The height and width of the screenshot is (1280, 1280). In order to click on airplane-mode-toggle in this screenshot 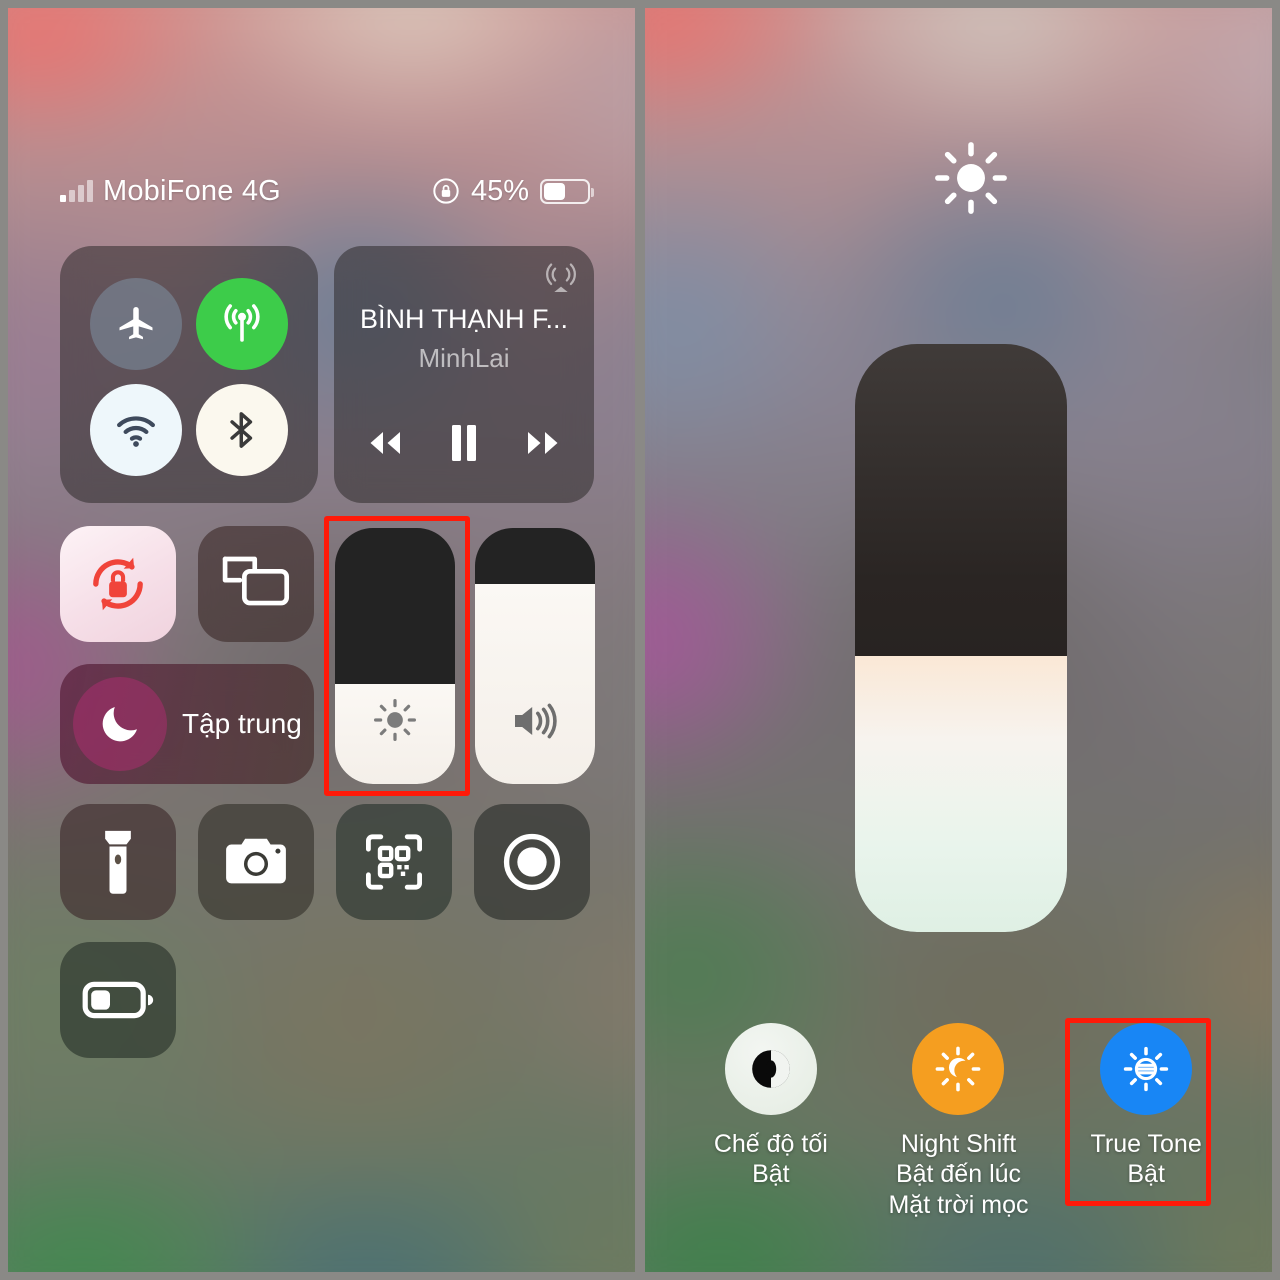, I will do `click(136, 324)`.